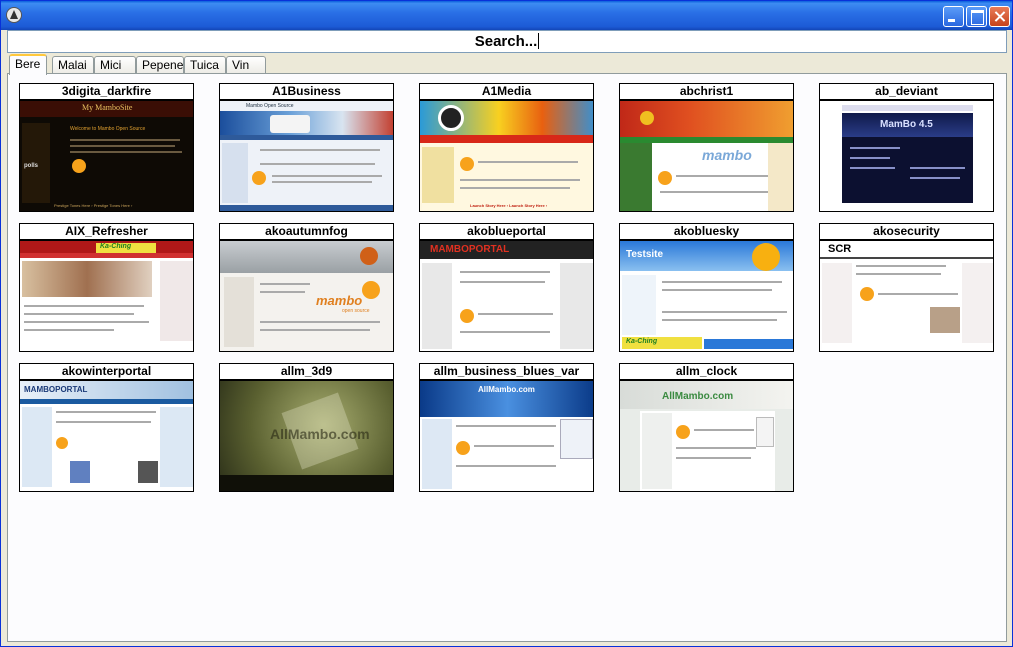 The image size is (1013, 647). I want to click on template-thumbnail: Mambo Open Source, so click(306, 156).